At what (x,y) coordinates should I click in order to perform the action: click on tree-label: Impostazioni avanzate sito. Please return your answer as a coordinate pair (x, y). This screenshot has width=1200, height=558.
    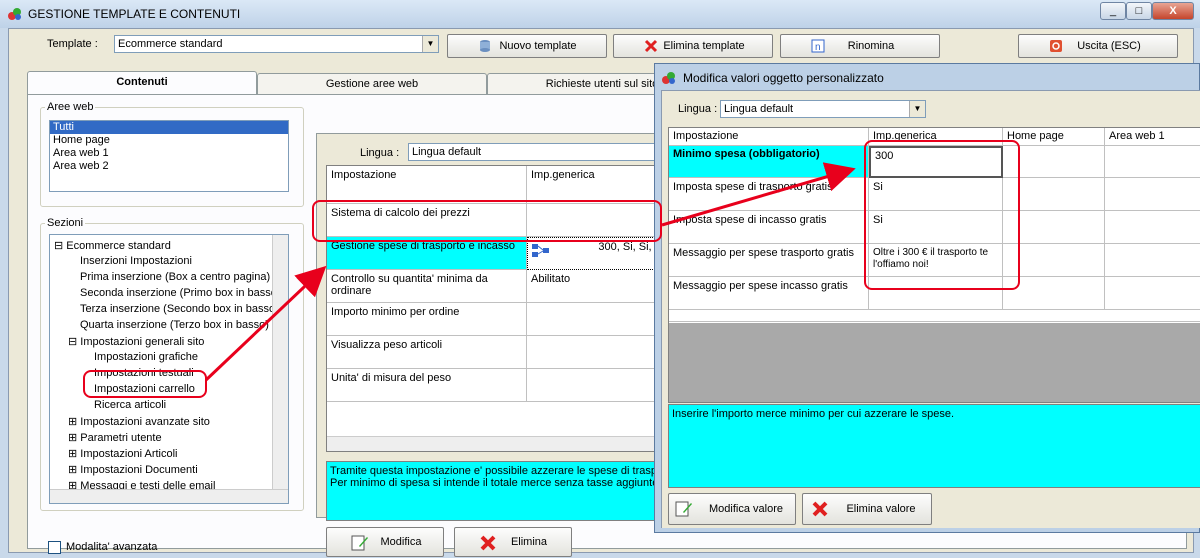
    Looking at the image, I should click on (145, 422).